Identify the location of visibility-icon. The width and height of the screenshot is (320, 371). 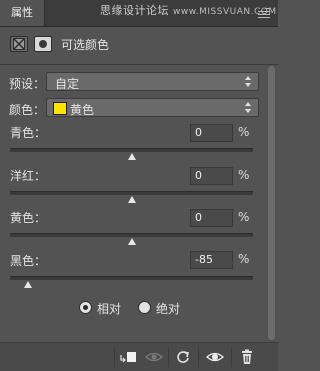
(215, 357).